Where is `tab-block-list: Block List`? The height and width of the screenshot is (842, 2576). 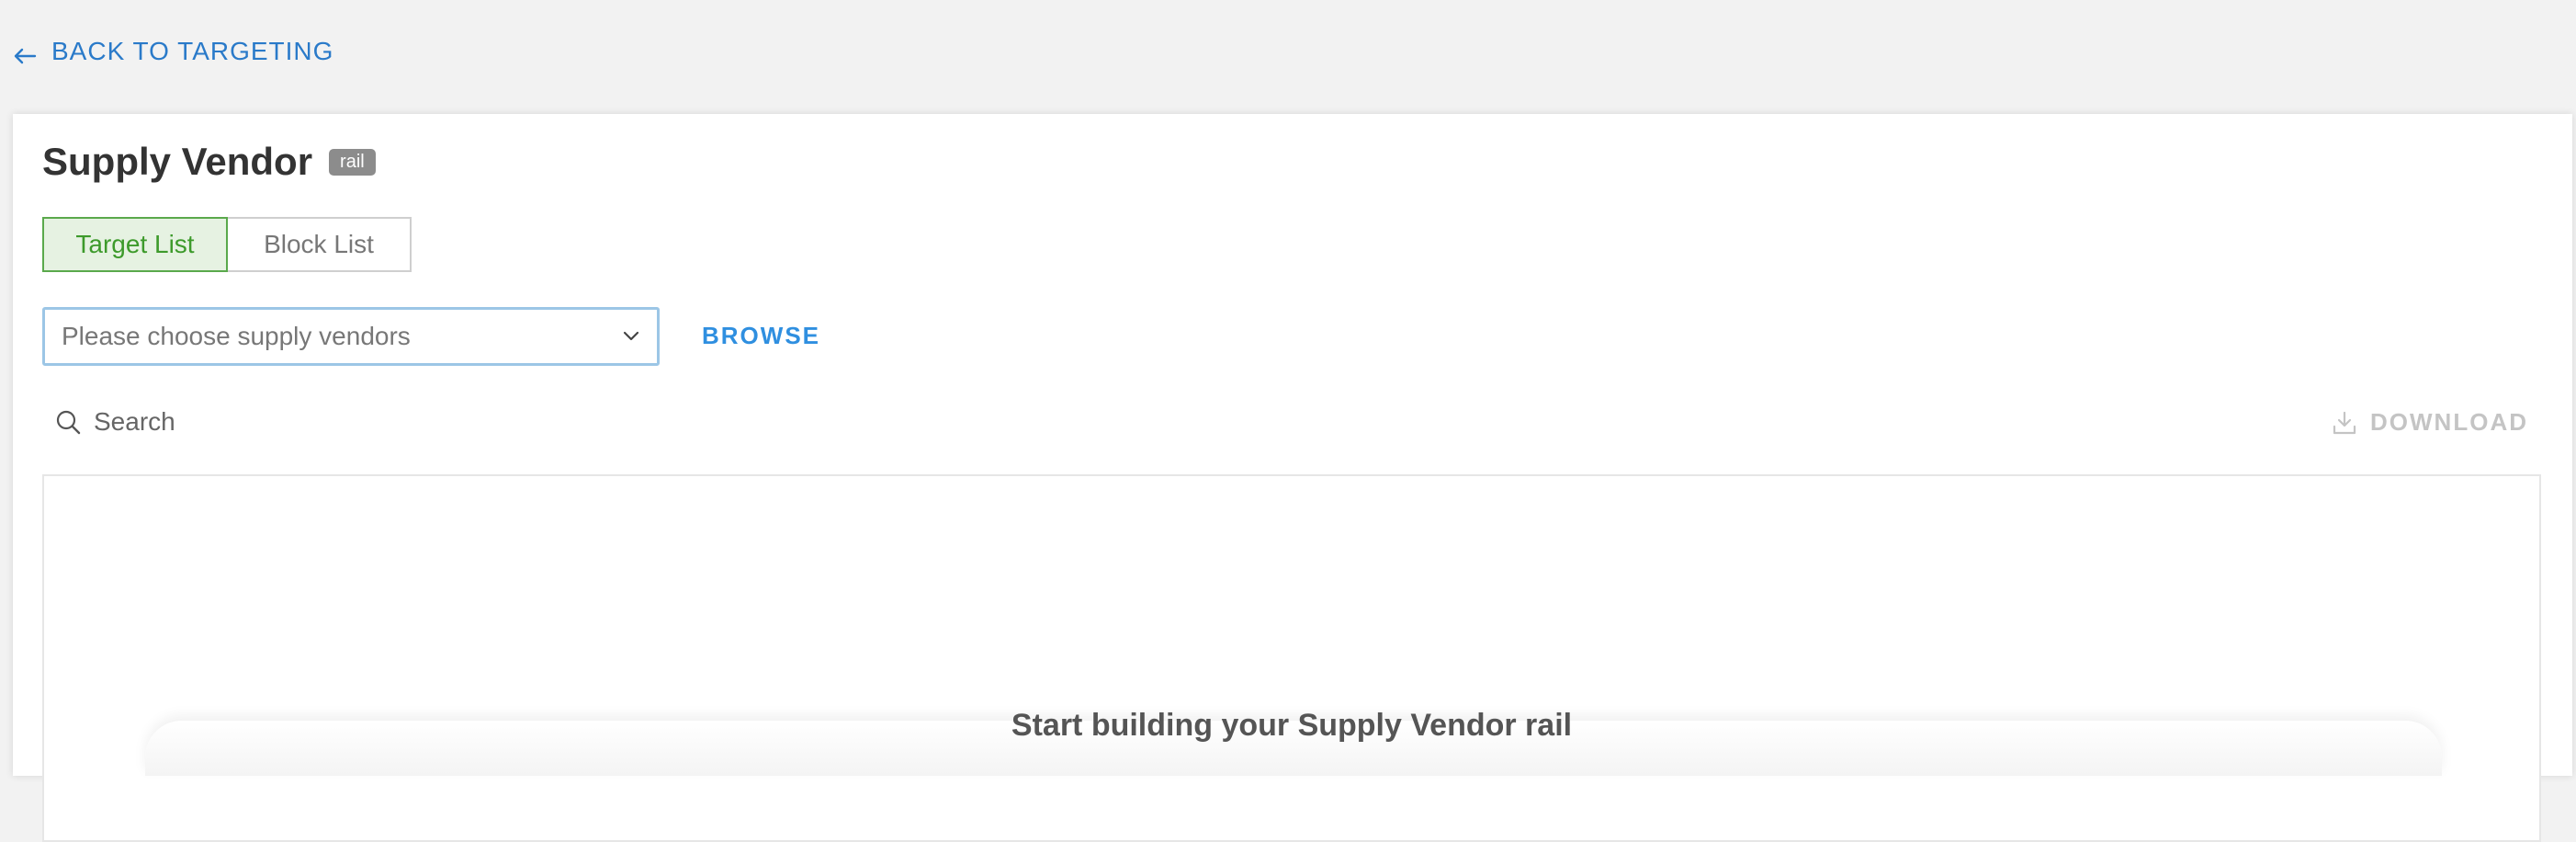 tab-block-list: Block List is located at coordinates (320, 244).